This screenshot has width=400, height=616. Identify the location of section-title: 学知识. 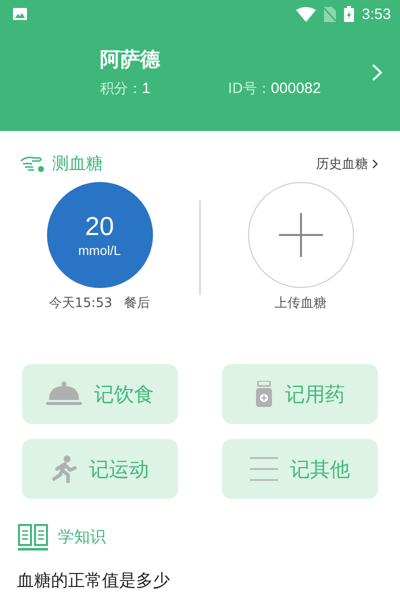
(82, 537).